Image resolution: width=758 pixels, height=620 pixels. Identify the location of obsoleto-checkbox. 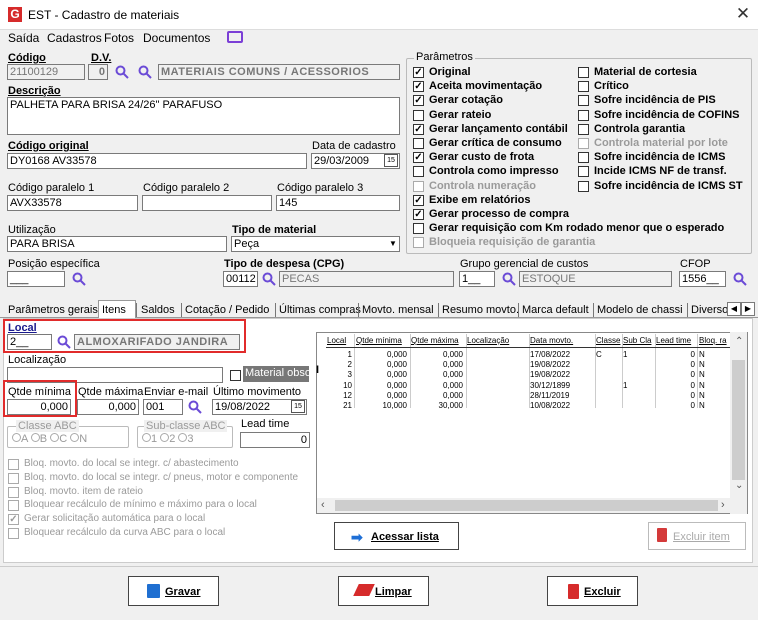
(235, 375).